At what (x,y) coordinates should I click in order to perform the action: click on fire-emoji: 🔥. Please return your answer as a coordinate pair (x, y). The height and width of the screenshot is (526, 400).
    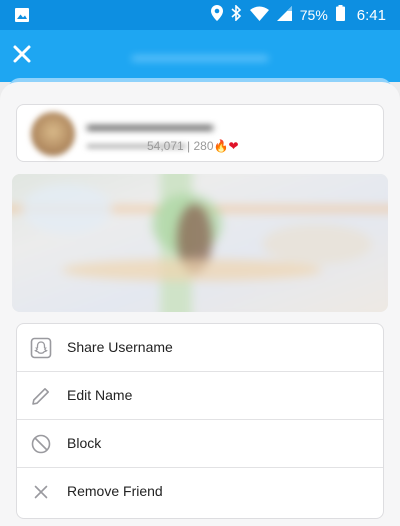
    Looking at the image, I should click on (221, 146).